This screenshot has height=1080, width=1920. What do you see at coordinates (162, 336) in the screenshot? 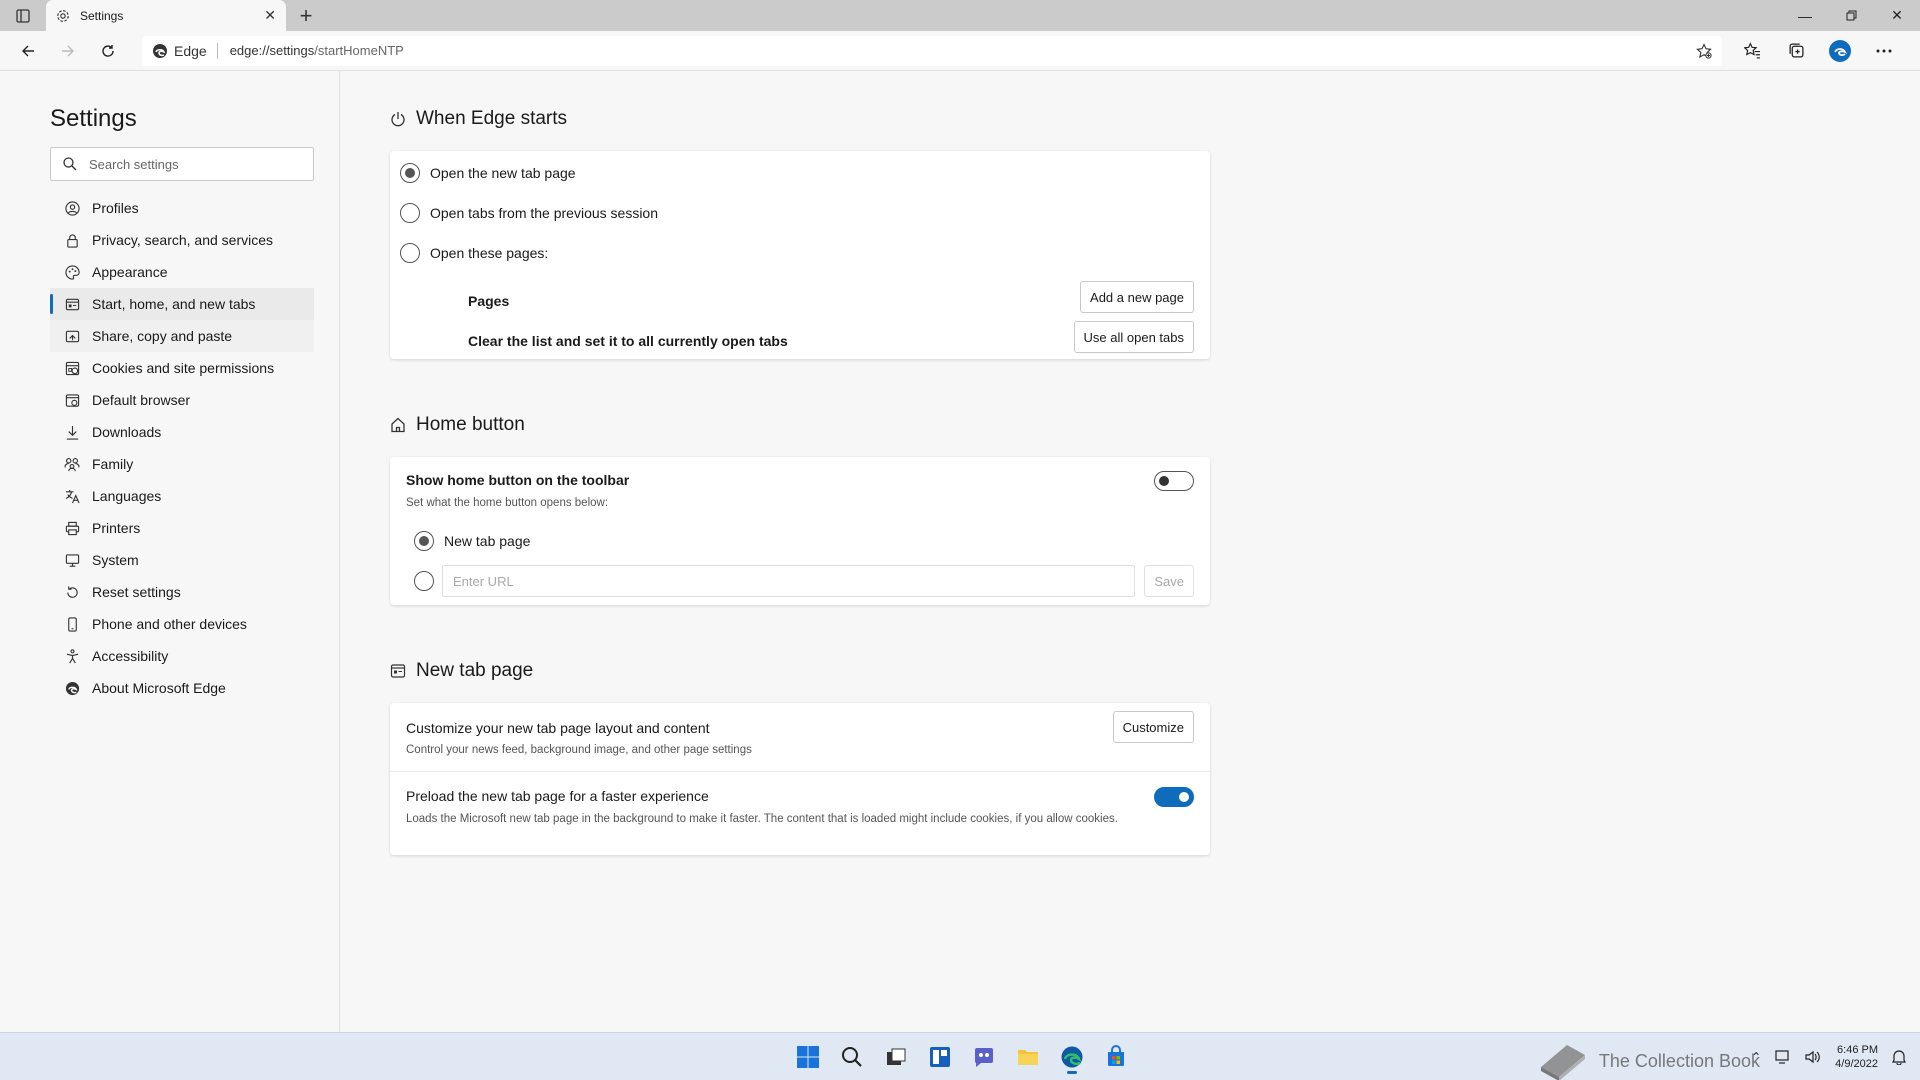
I see `sidebar-item-label: Share, copy and paste` at bounding box center [162, 336].